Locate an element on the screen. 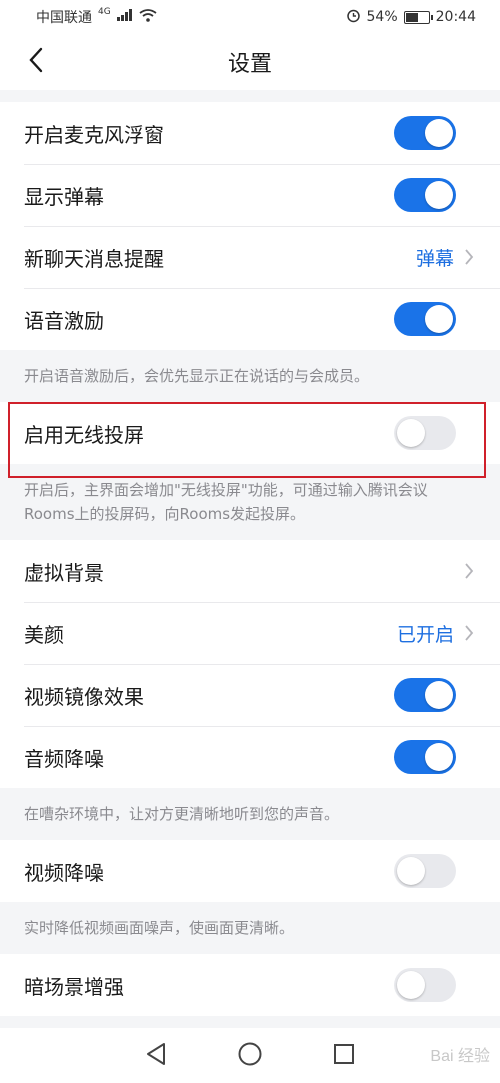  row-mic-float: 开启麦克风浮窗 is located at coordinates (250, 133).